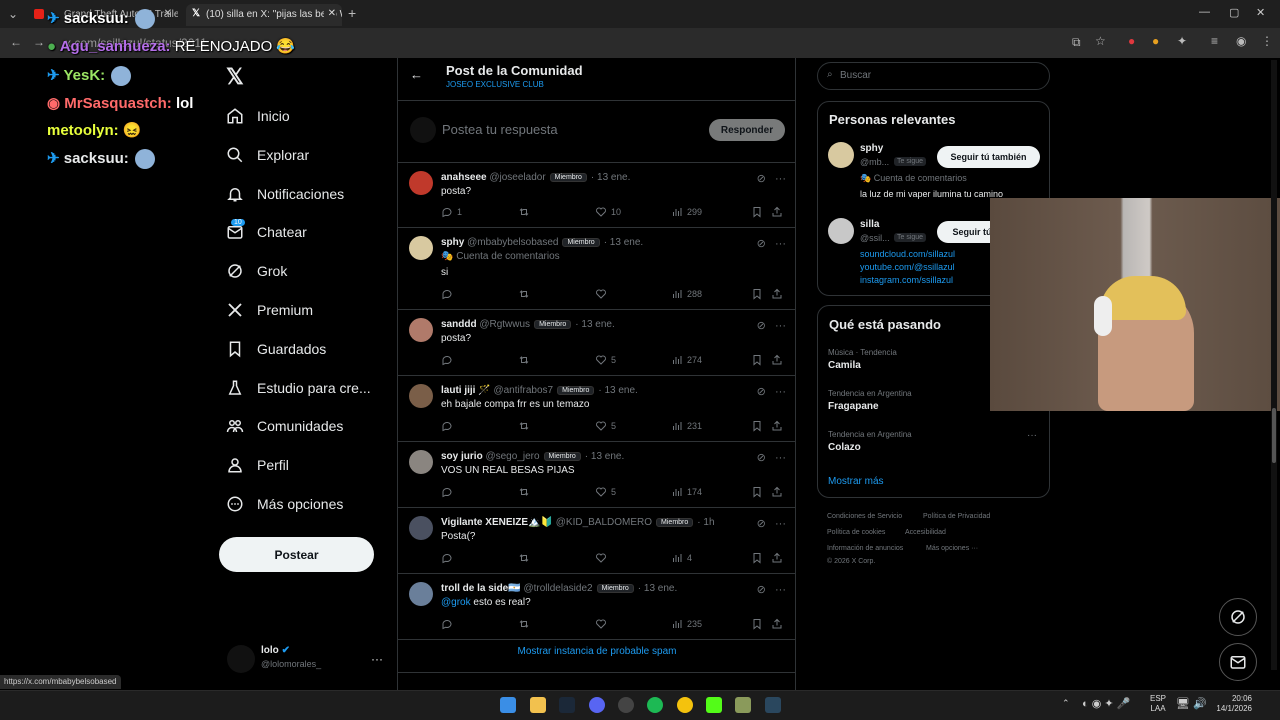  I want to click on nav-home: Inicio, so click(306, 116).